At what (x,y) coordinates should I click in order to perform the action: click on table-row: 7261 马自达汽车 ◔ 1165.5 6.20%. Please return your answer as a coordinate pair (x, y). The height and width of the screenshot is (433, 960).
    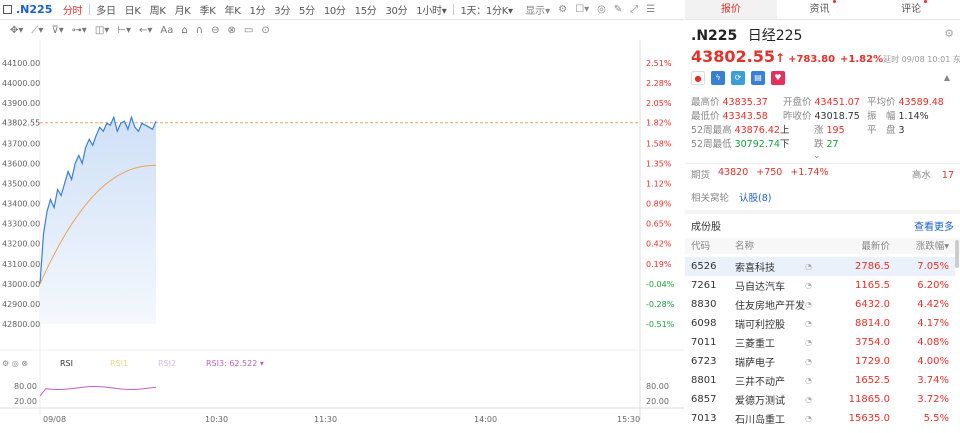
    Looking at the image, I should click on (820, 285).